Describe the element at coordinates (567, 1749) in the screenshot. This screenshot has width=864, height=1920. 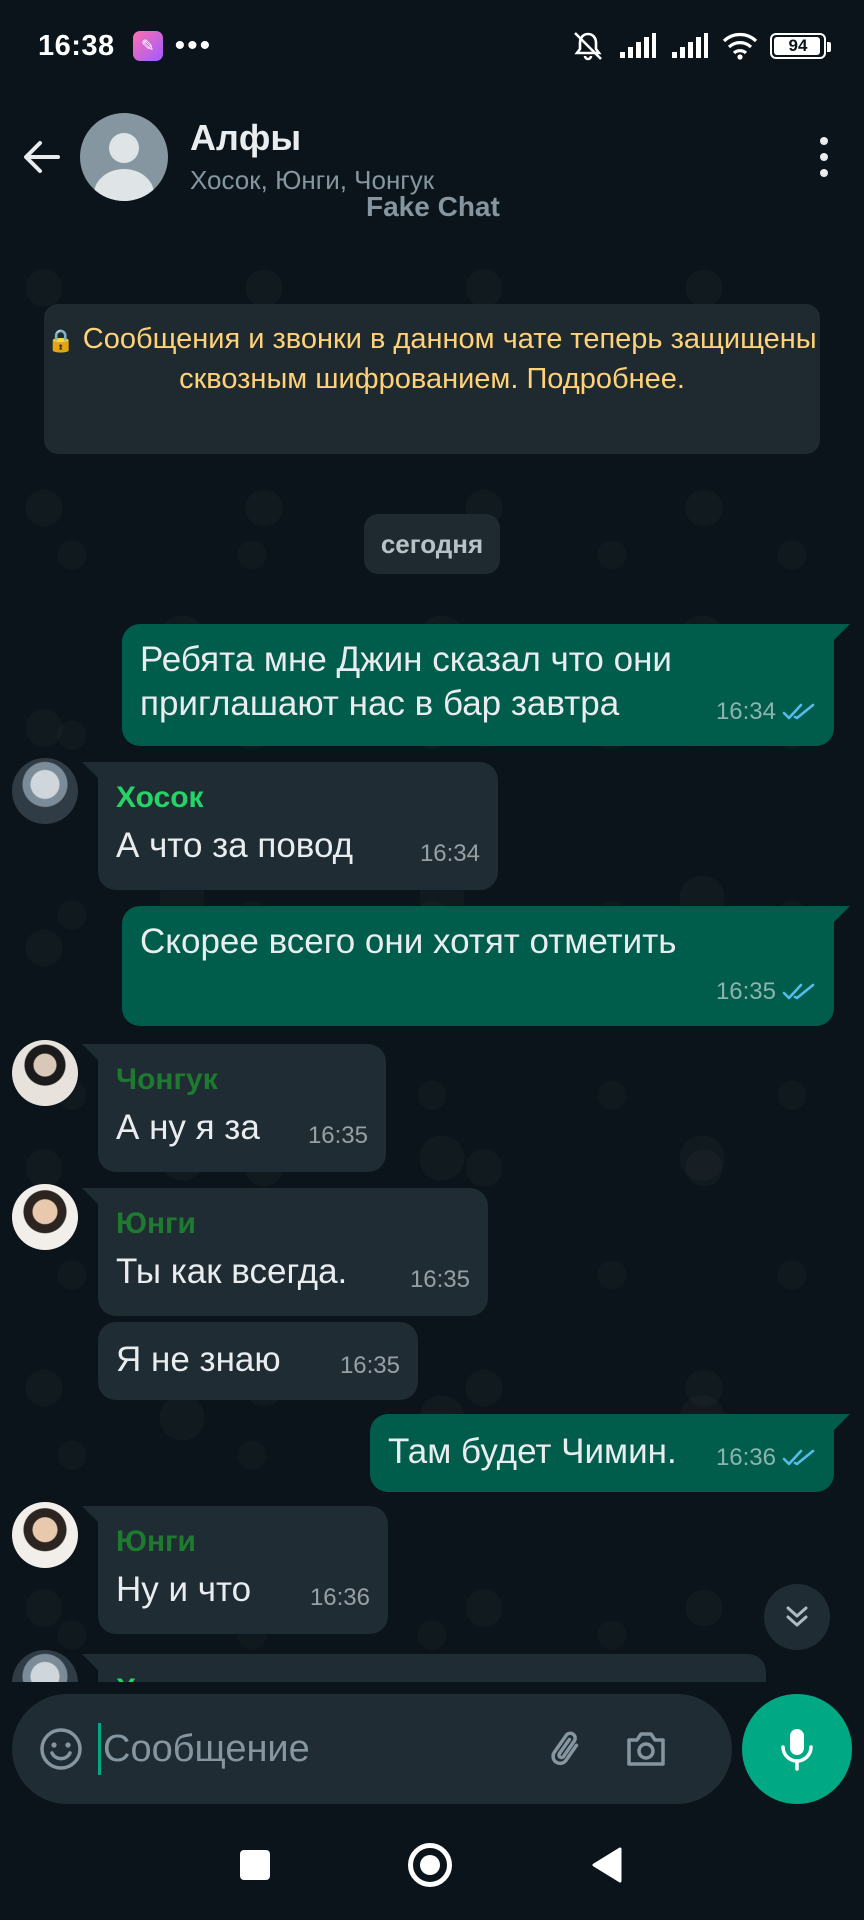
I see `attach-icon` at that location.